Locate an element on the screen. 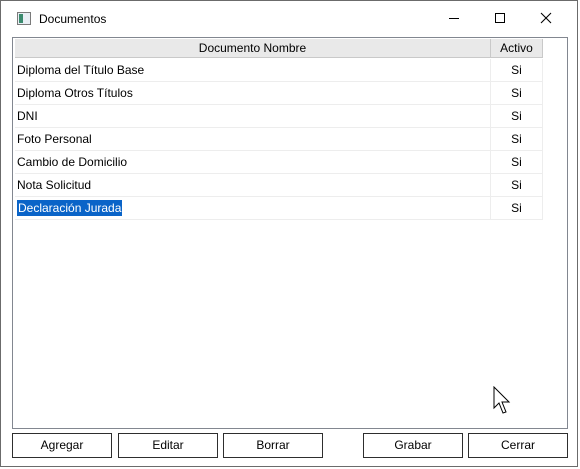 This screenshot has height=469, width=580. window-title: Documentos is located at coordinates (73, 19).